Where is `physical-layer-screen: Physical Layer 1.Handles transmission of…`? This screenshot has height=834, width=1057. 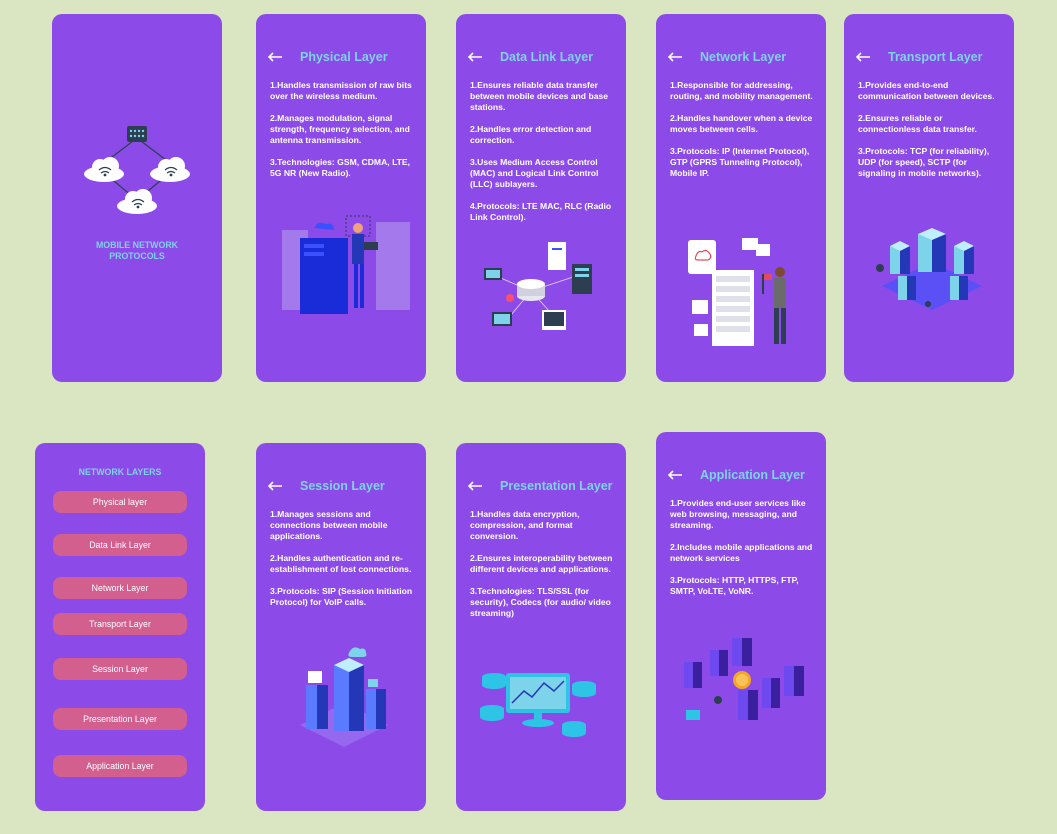 physical-layer-screen: Physical Layer 1.Handles transmission of… is located at coordinates (341, 198).